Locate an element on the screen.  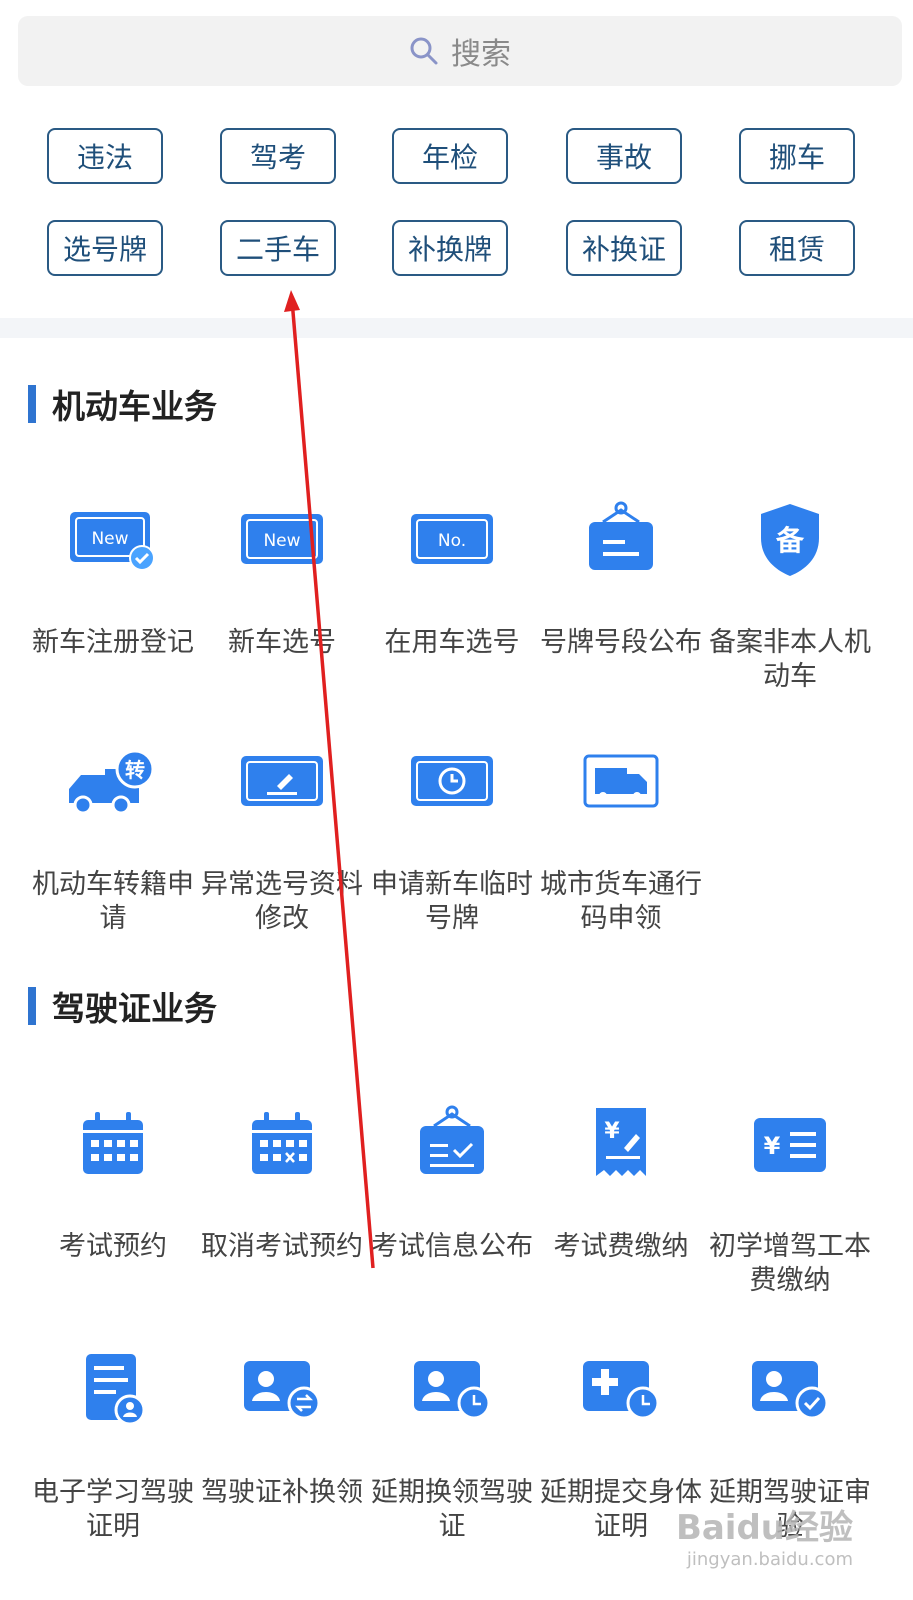
watermark-logo: Baidu经验 is located at coordinates (764, 1528).